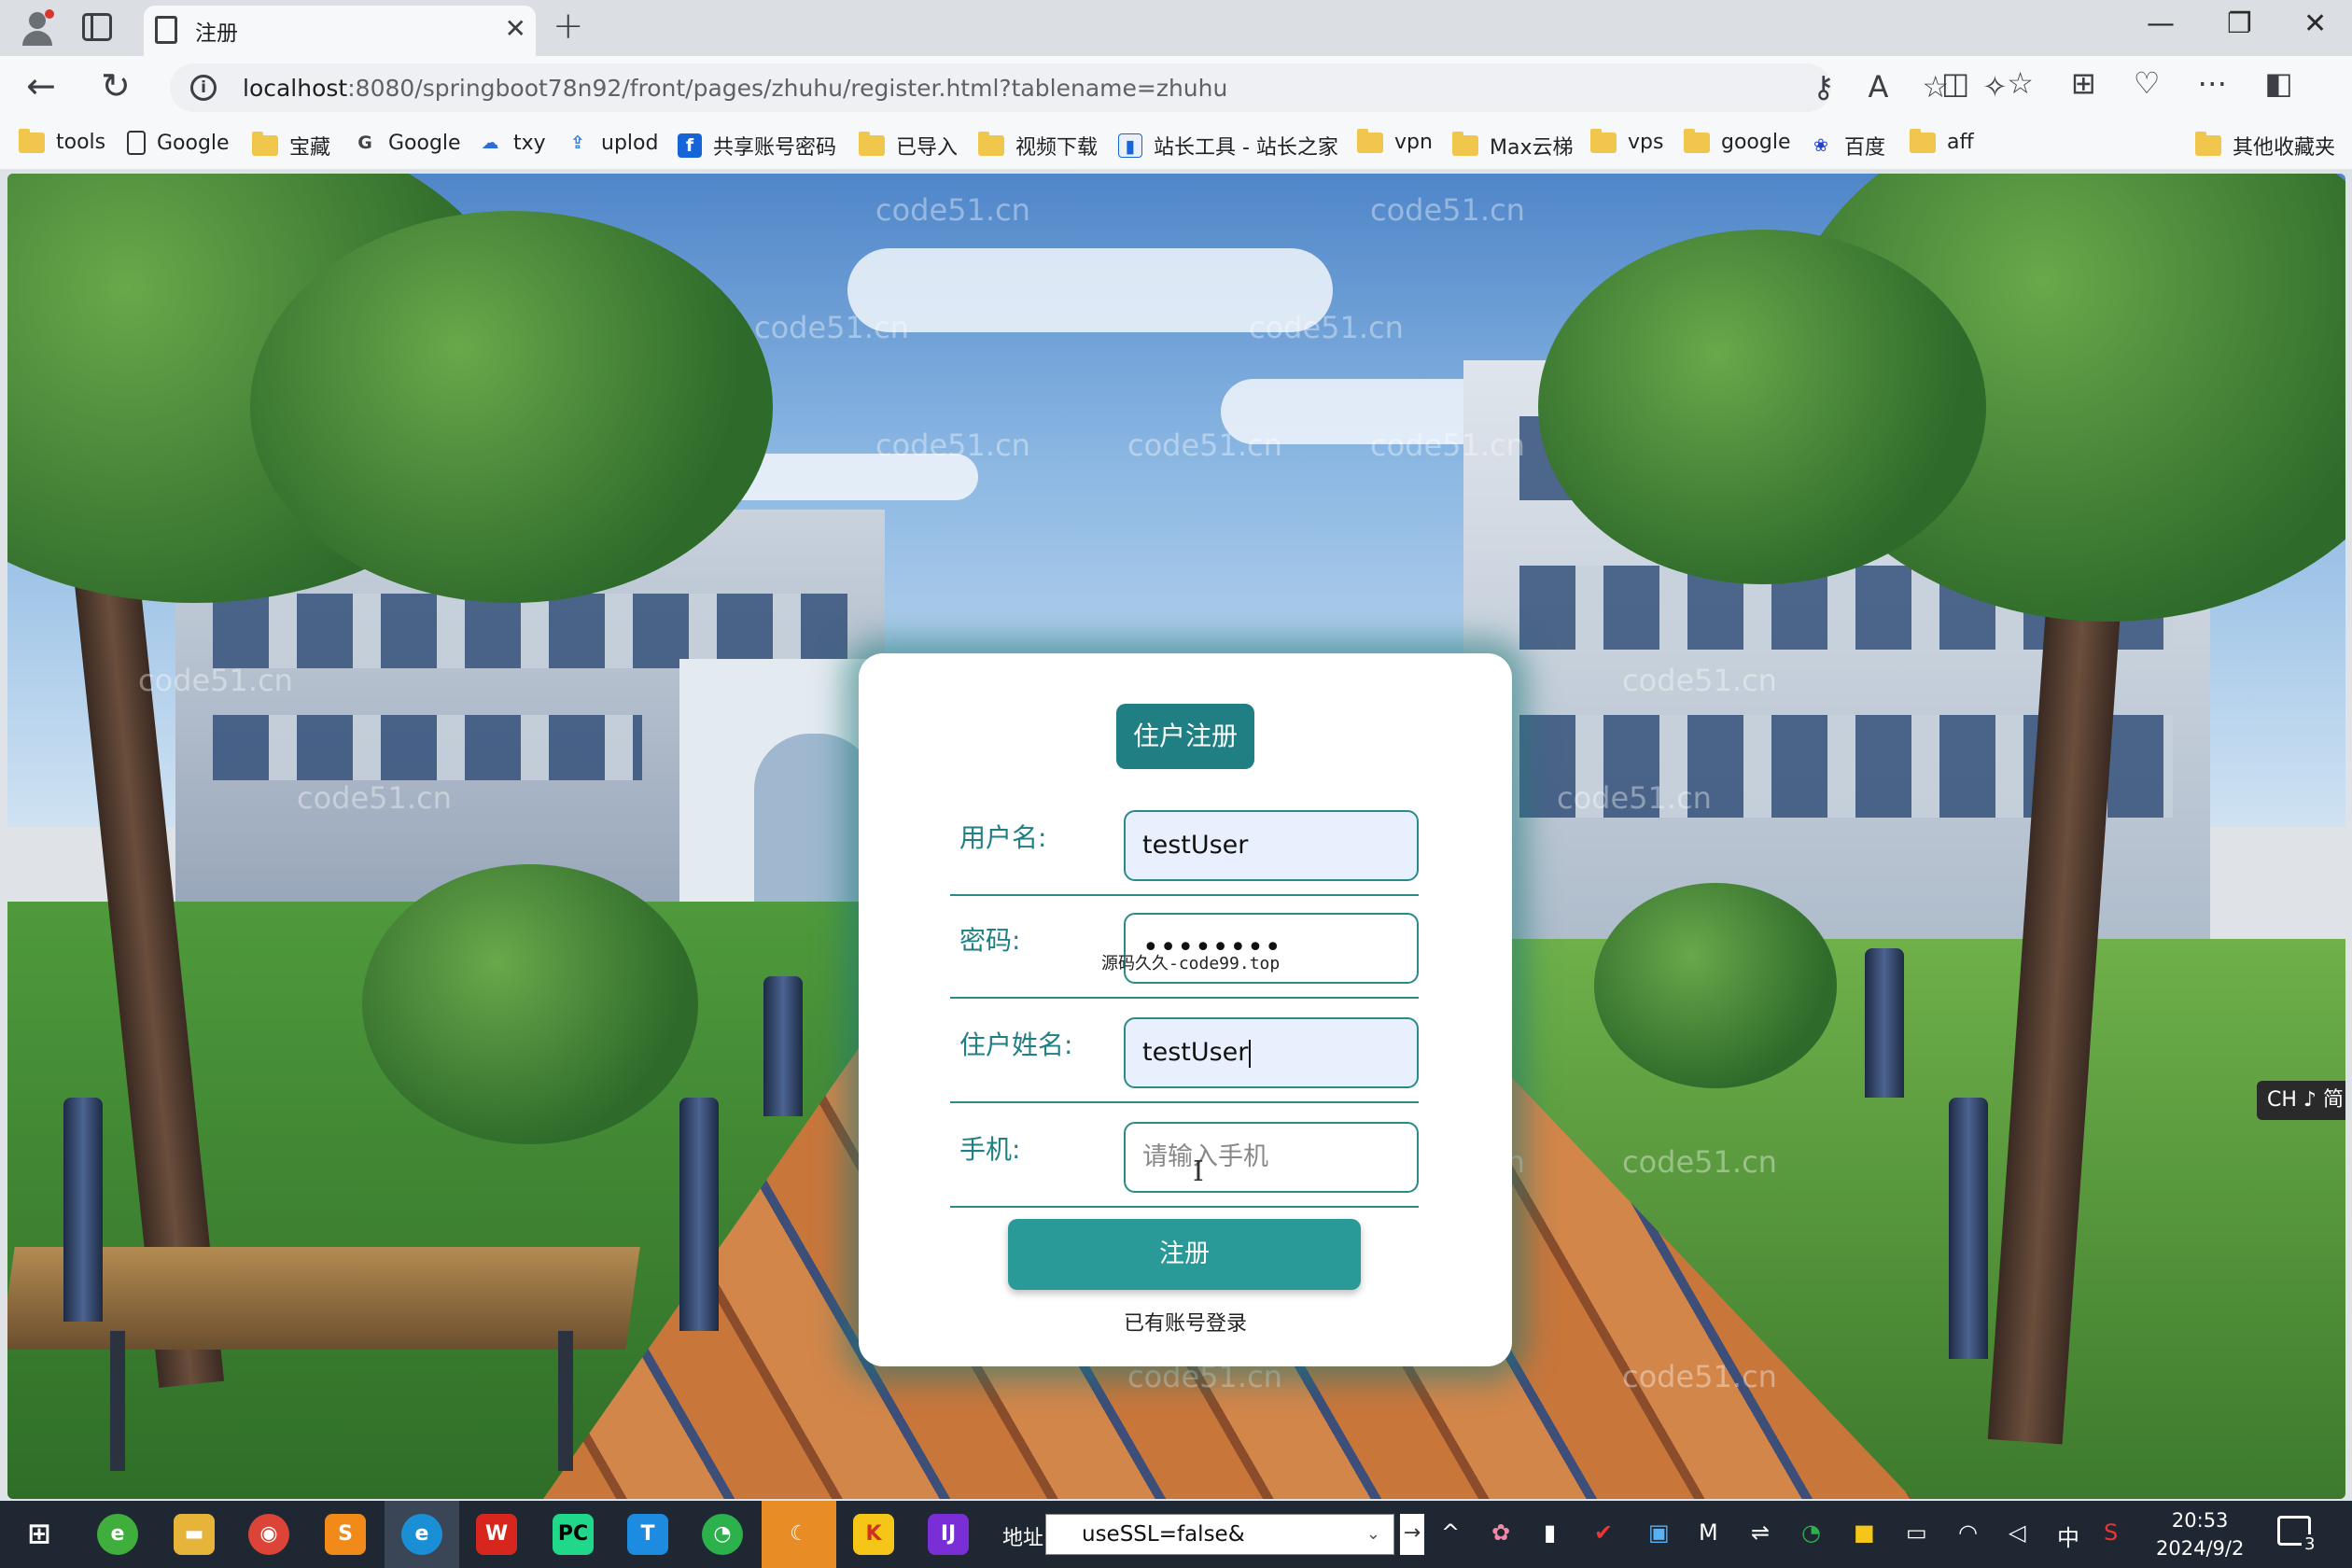  What do you see at coordinates (496, 1534) in the screenshot?
I see `wps-icon: W` at bounding box center [496, 1534].